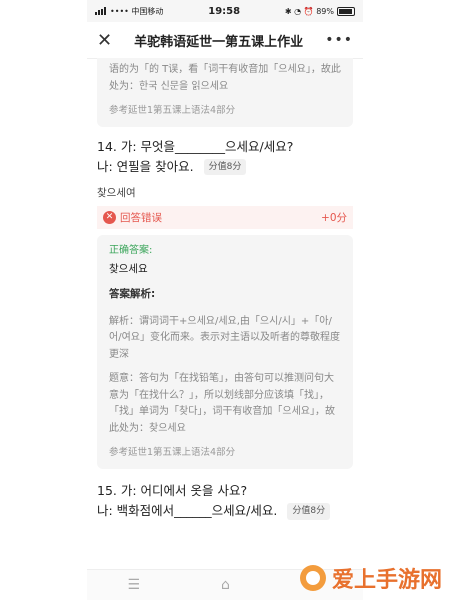  What do you see at coordinates (116, 192) in the screenshot?
I see `user-answer: 찾으세여` at bounding box center [116, 192].